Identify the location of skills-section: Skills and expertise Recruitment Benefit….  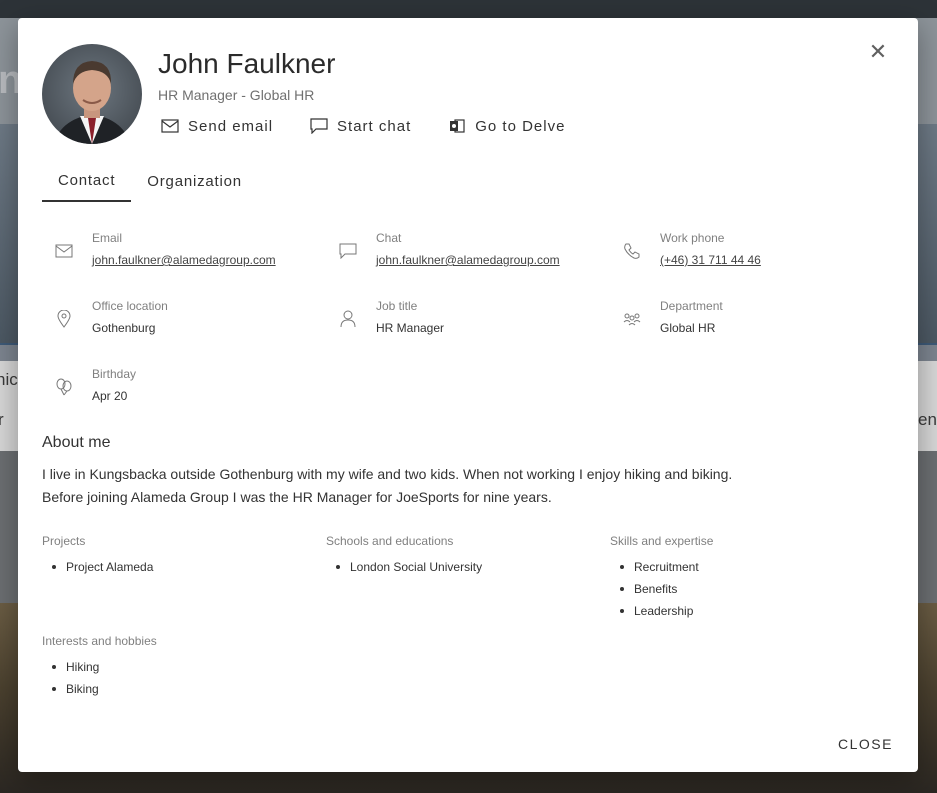
(740, 580).